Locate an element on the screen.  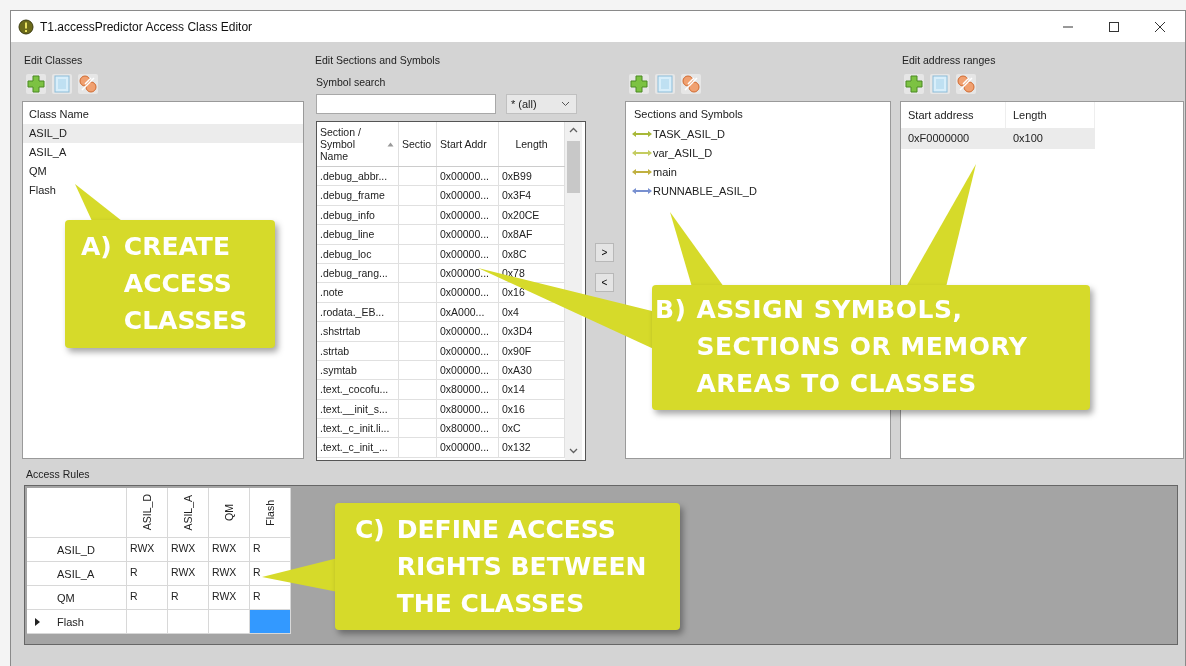
column-header: Sections and Symbols is located at coordinates (688, 114).